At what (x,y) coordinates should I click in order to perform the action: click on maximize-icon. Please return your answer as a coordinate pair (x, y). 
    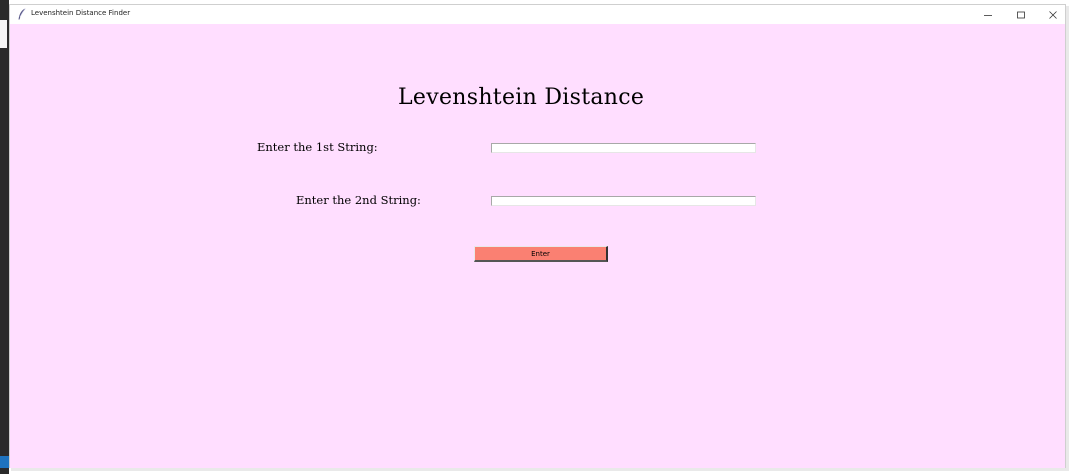
    Looking at the image, I should click on (1021, 14).